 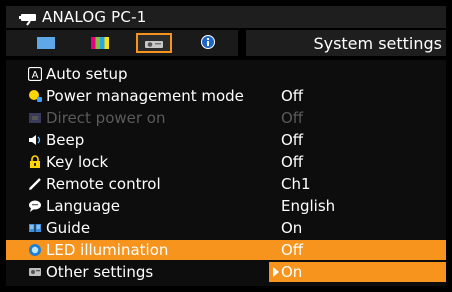 I want to click on speech-bubble-icon, so click(x=35, y=206).